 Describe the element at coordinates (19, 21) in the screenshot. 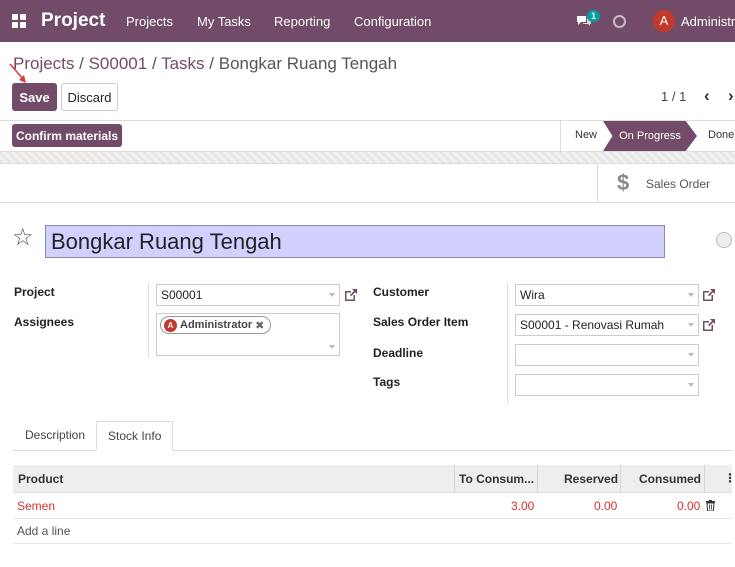

I see `apps-menu-icon` at that location.